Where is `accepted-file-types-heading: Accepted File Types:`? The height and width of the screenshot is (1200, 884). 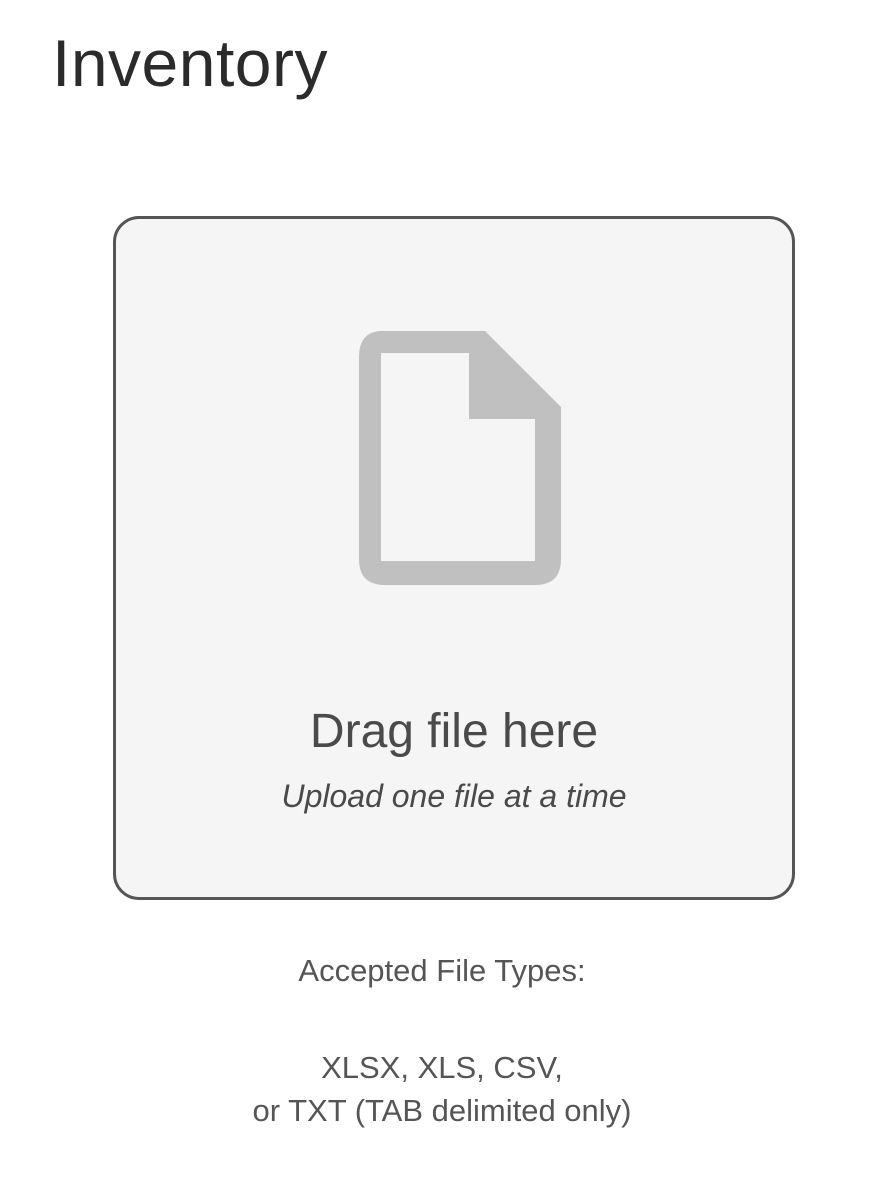
accepted-file-types-heading: Accepted File Types: is located at coordinates (442, 970).